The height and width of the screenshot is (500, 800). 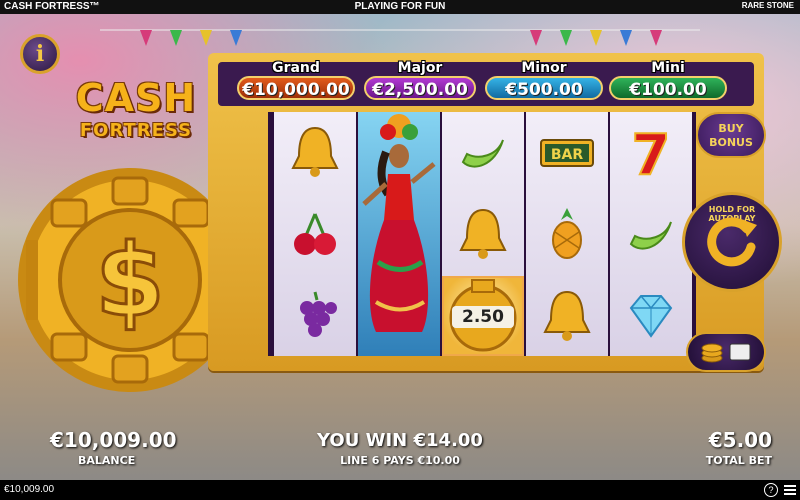 What do you see at coordinates (296, 88) in the screenshot?
I see `jackpot-grand-value: €10,000.00` at bounding box center [296, 88].